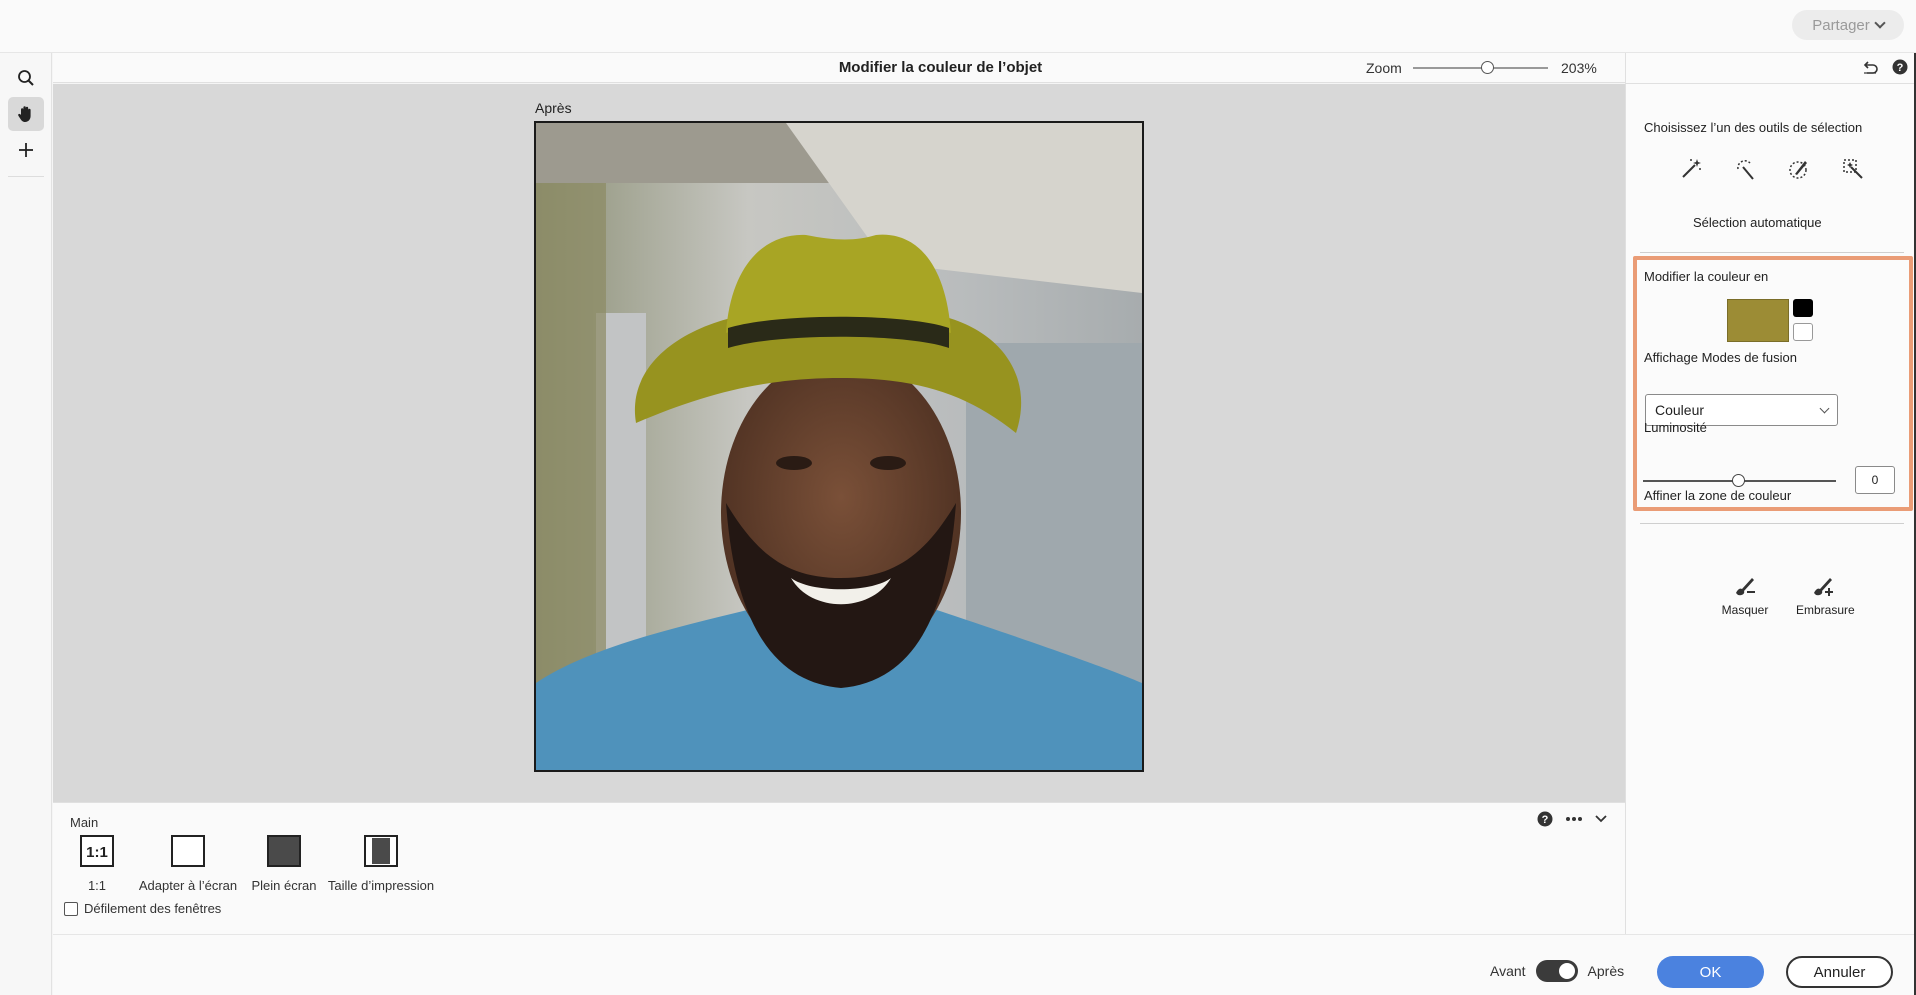 The height and width of the screenshot is (995, 1916). I want to click on selection-tools, so click(1772, 169).